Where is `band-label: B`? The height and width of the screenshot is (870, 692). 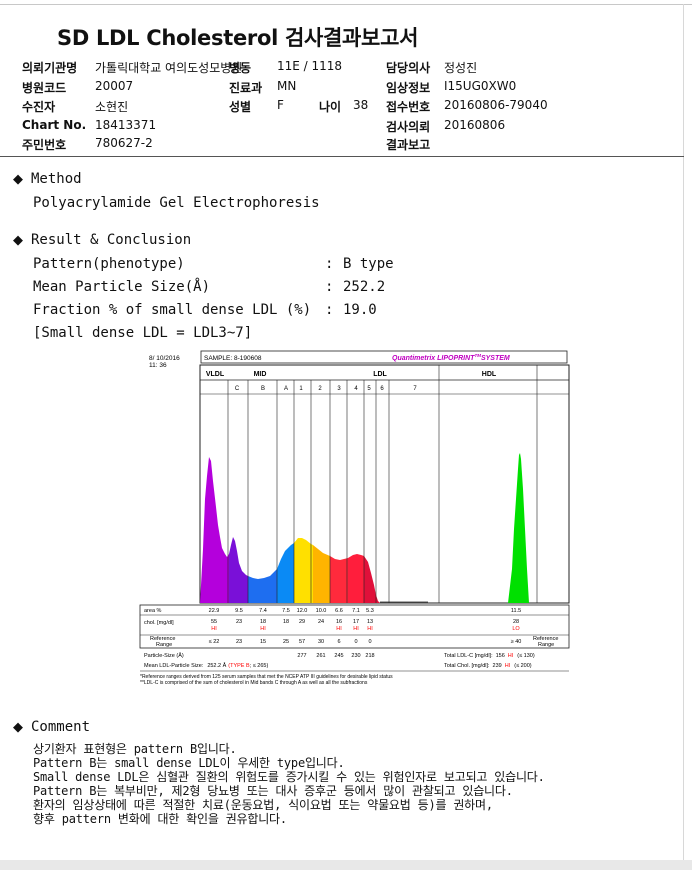 band-label: B is located at coordinates (263, 389).